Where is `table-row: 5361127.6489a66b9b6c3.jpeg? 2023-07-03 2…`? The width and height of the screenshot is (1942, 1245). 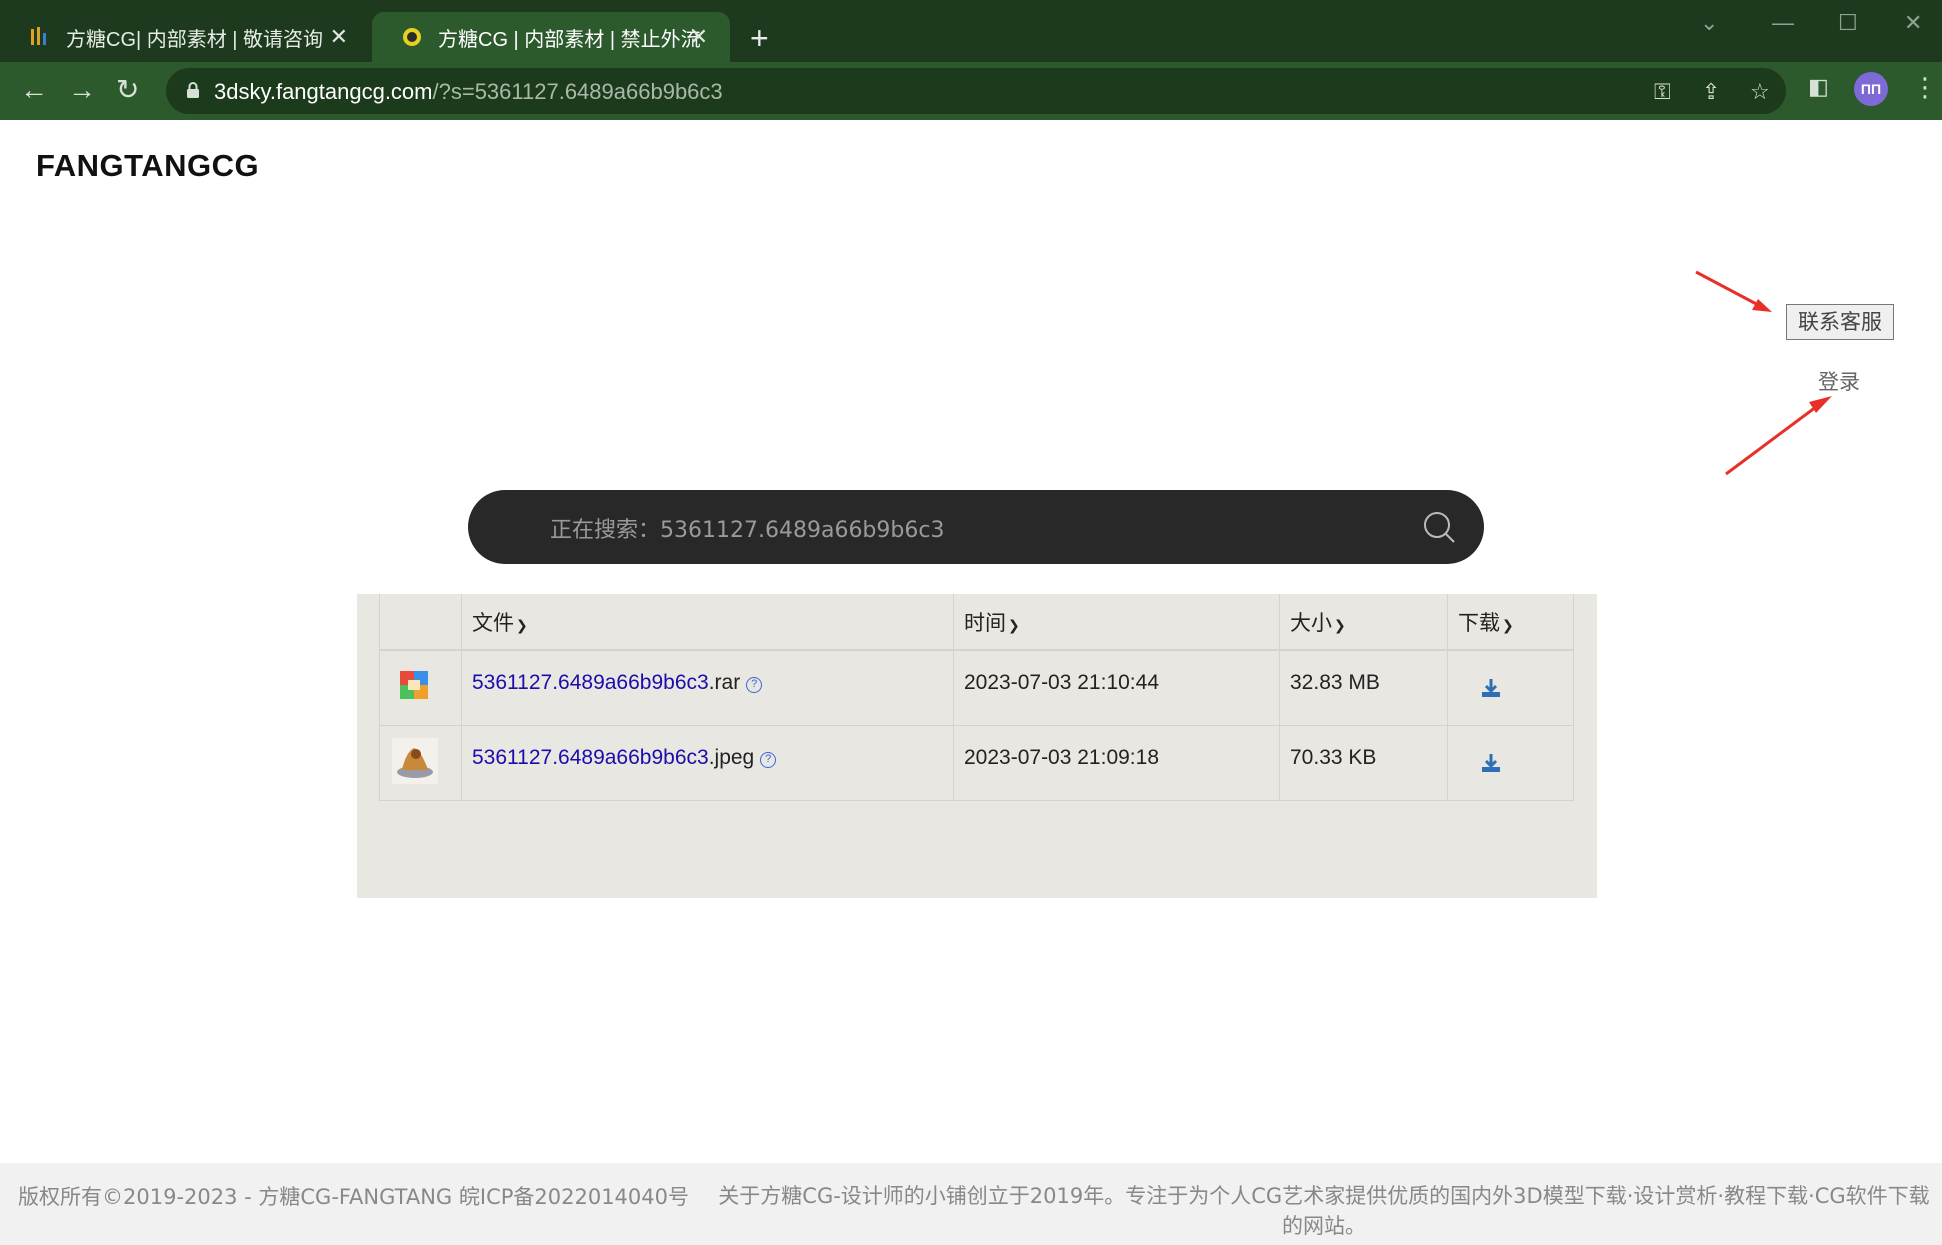 table-row: 5361127.6489a66b9b6c3.jpeg? 2023-07-03 2… is located at coordinates (976, 763).